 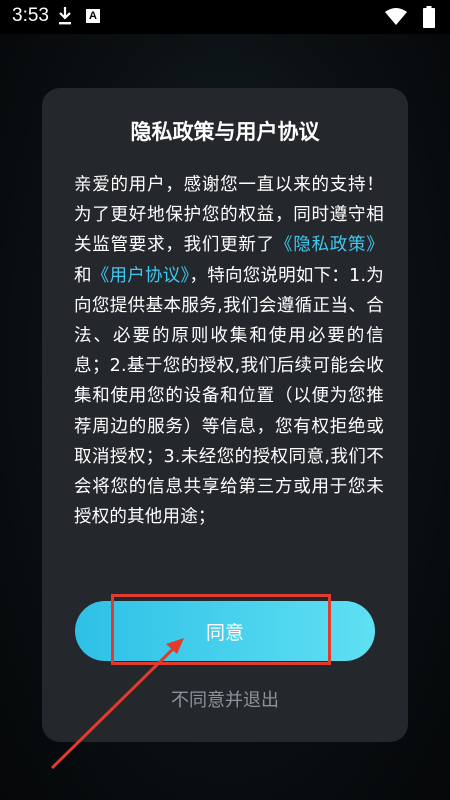 I want to click on disagree-exit-button: 不同意并退出, so click(x=225, y=699).